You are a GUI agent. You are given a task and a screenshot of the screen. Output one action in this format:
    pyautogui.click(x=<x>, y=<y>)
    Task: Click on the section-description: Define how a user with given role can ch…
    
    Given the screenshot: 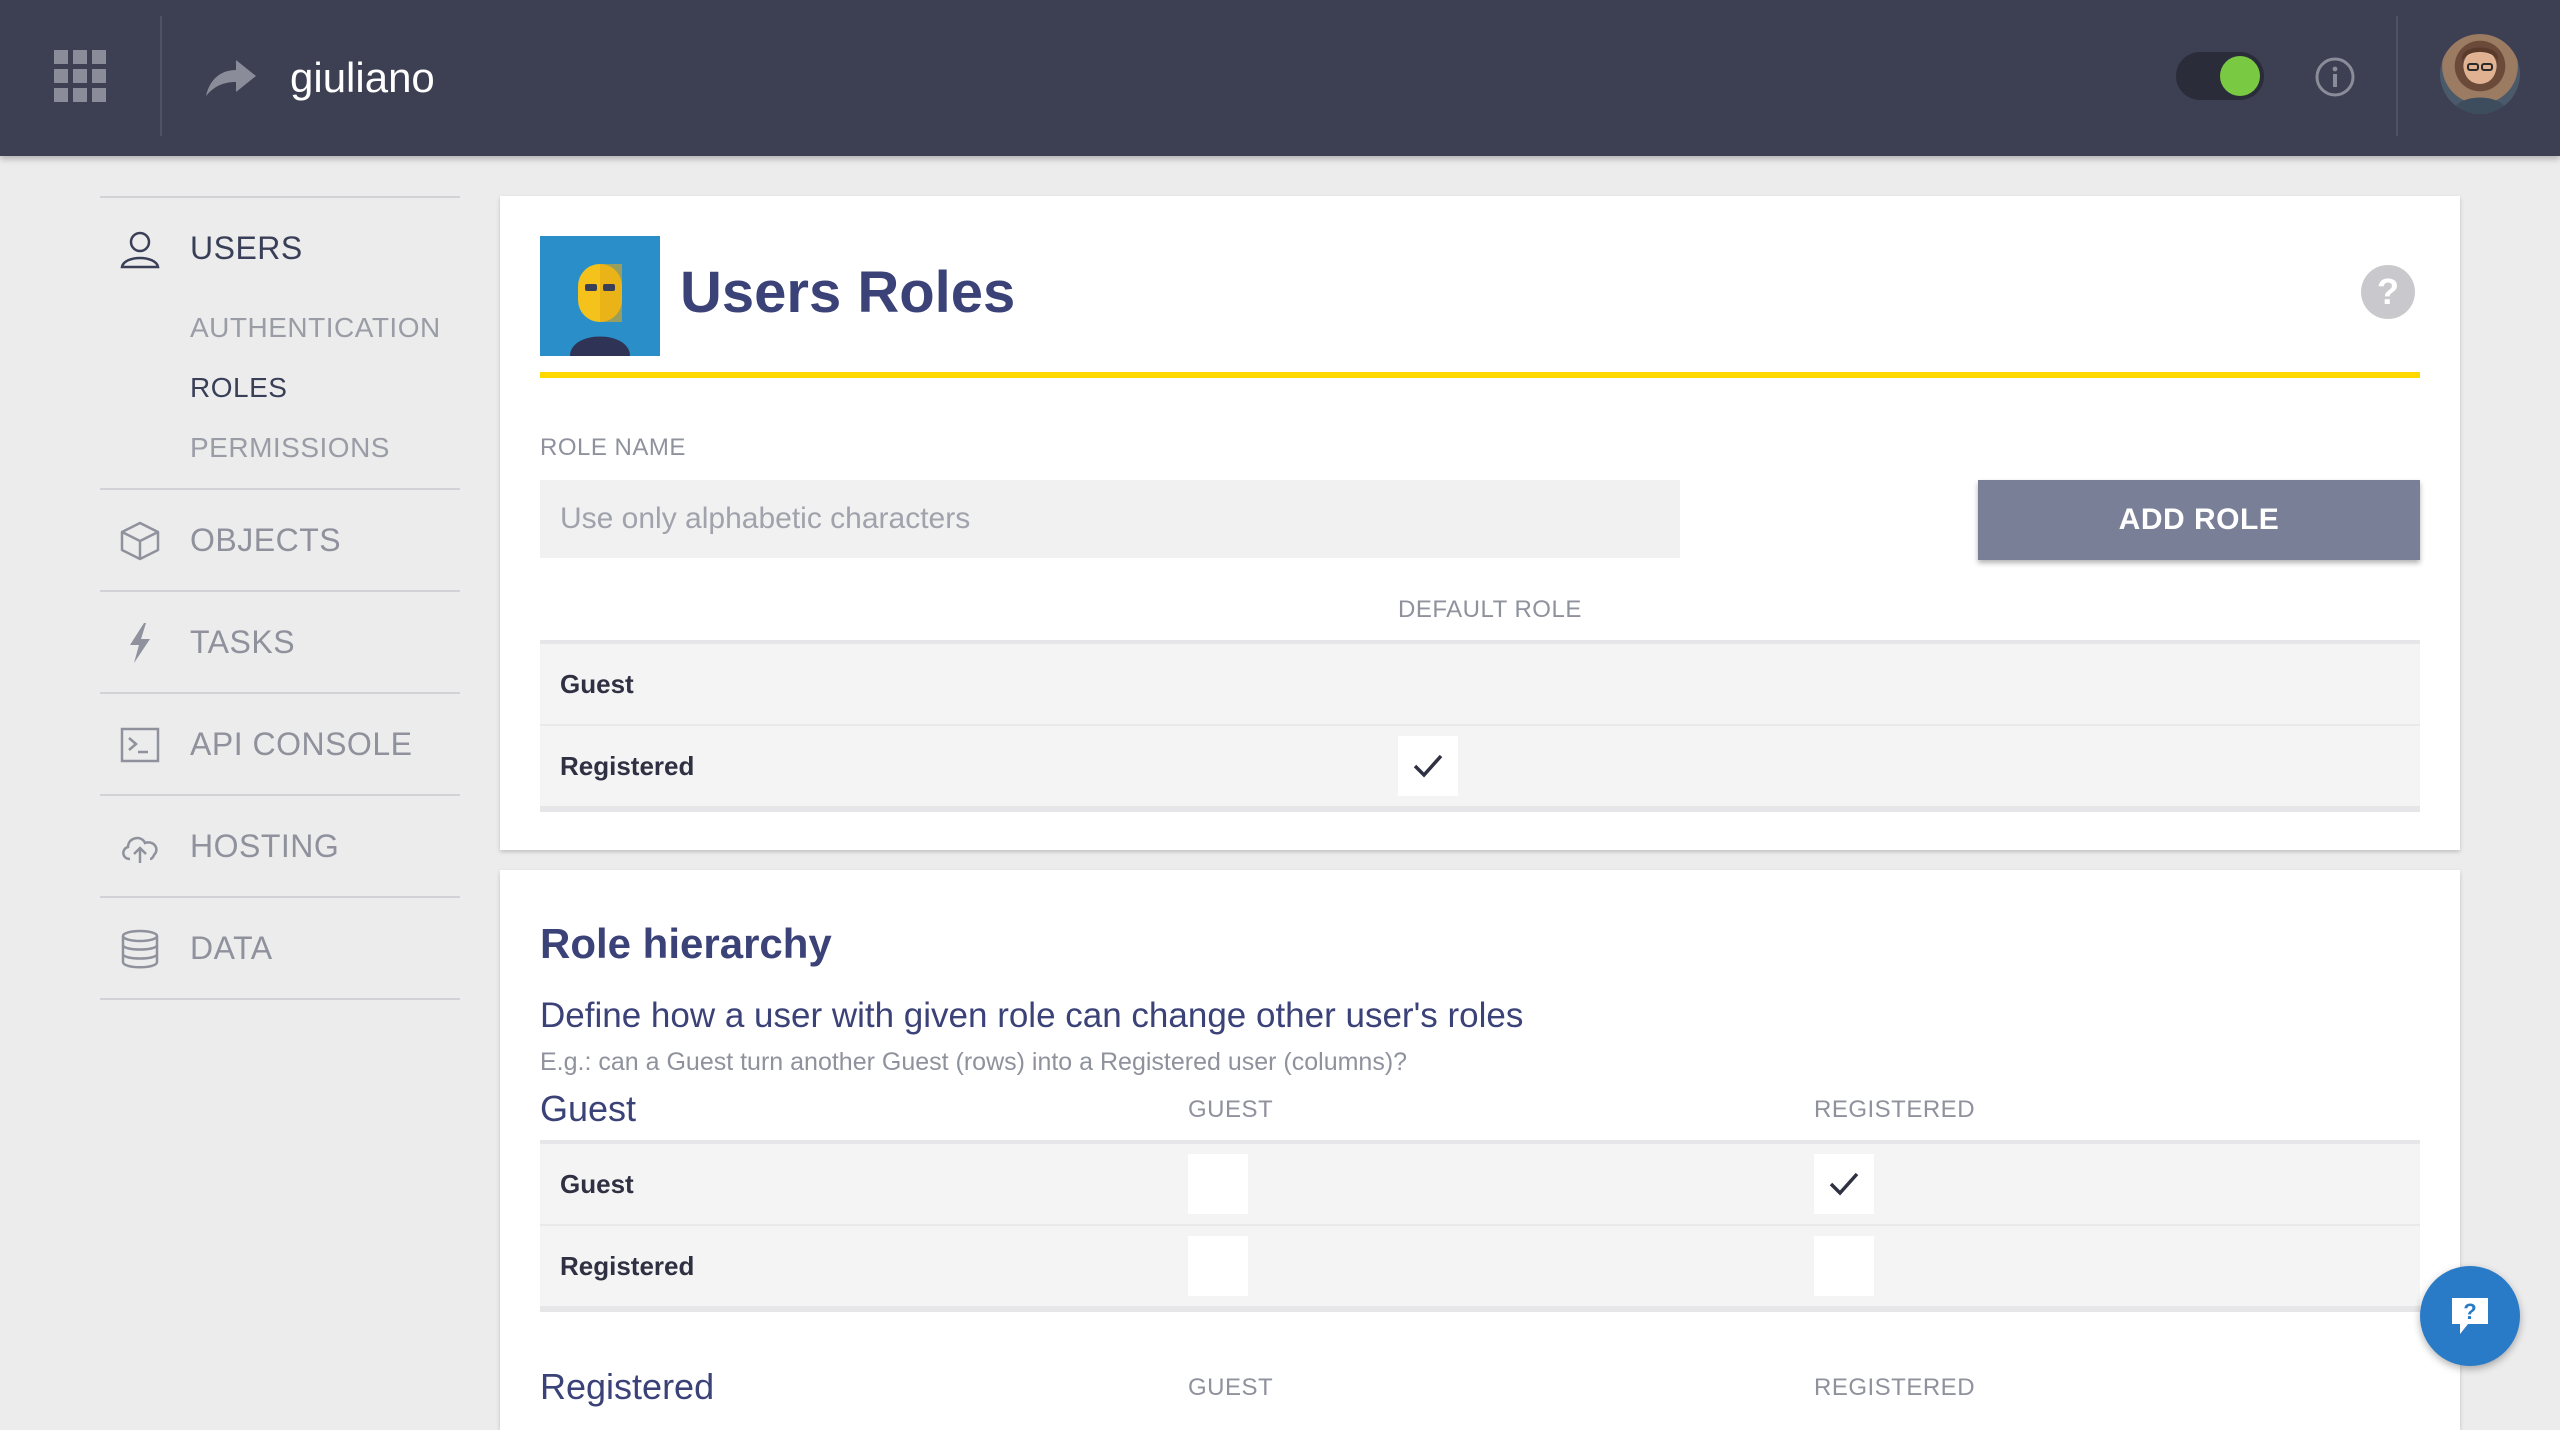 What is the action you would take?
    pyautogui.click(x=1032, y=1015)
    